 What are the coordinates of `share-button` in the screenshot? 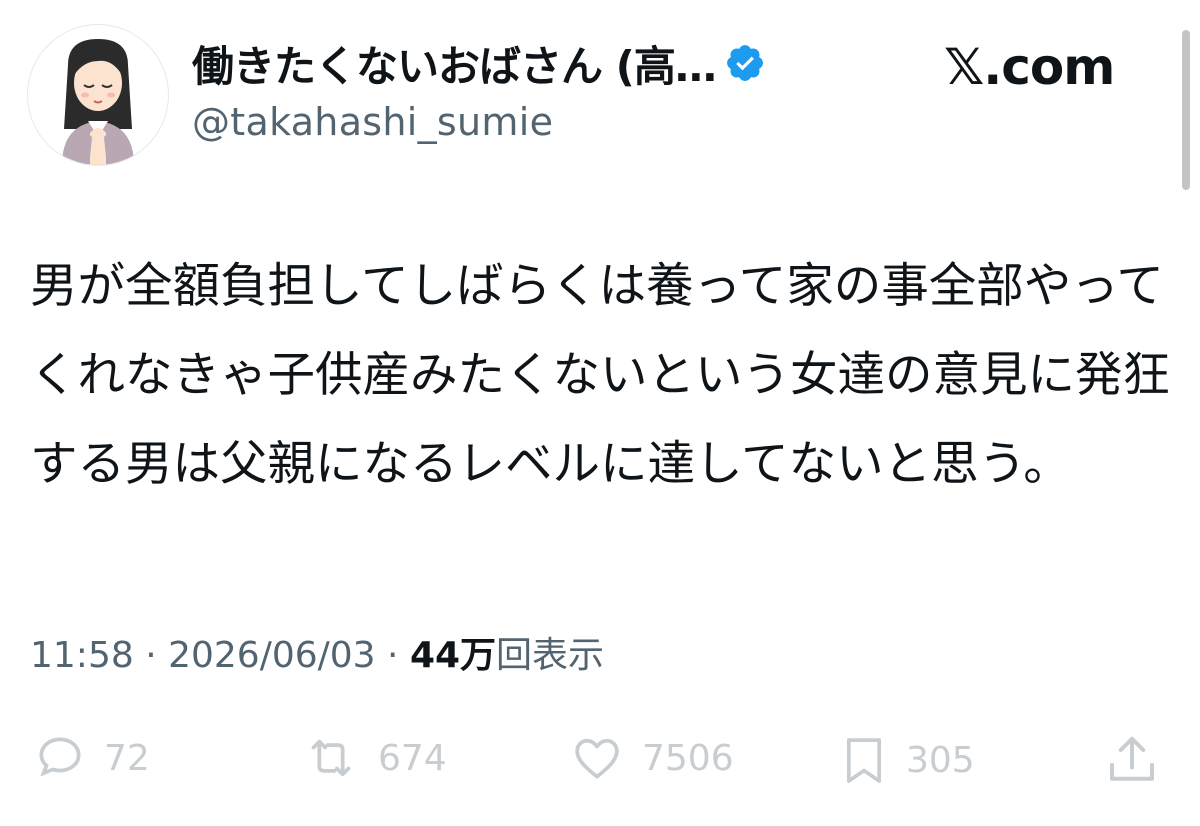 It's located at (1132, 760).